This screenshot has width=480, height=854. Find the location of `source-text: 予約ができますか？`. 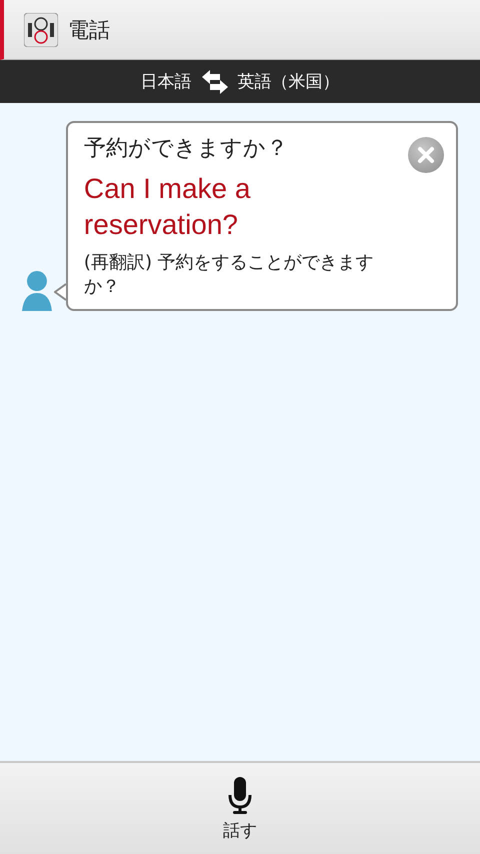

source-text: 予約ができますか？ is located at coordinates (186, 149).